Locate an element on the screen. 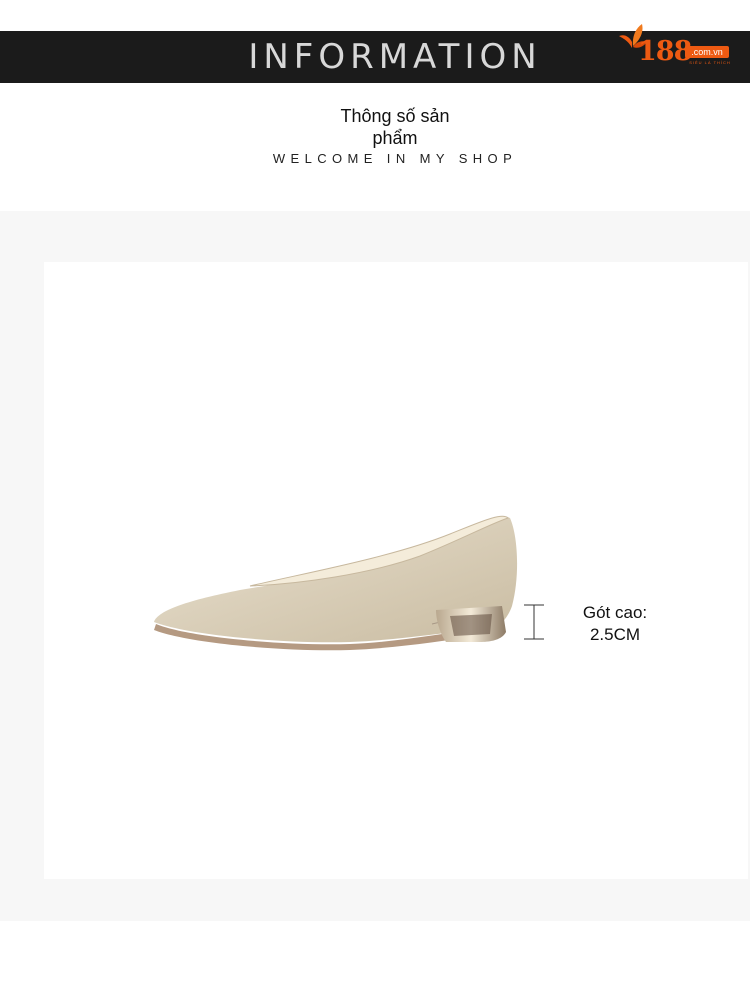 Image resolution: width=750 pixels, height=998 pixels. section-heading: Thông số sản phẩm WELCOME IN MY SHOP is located at coordinates (375, 135).